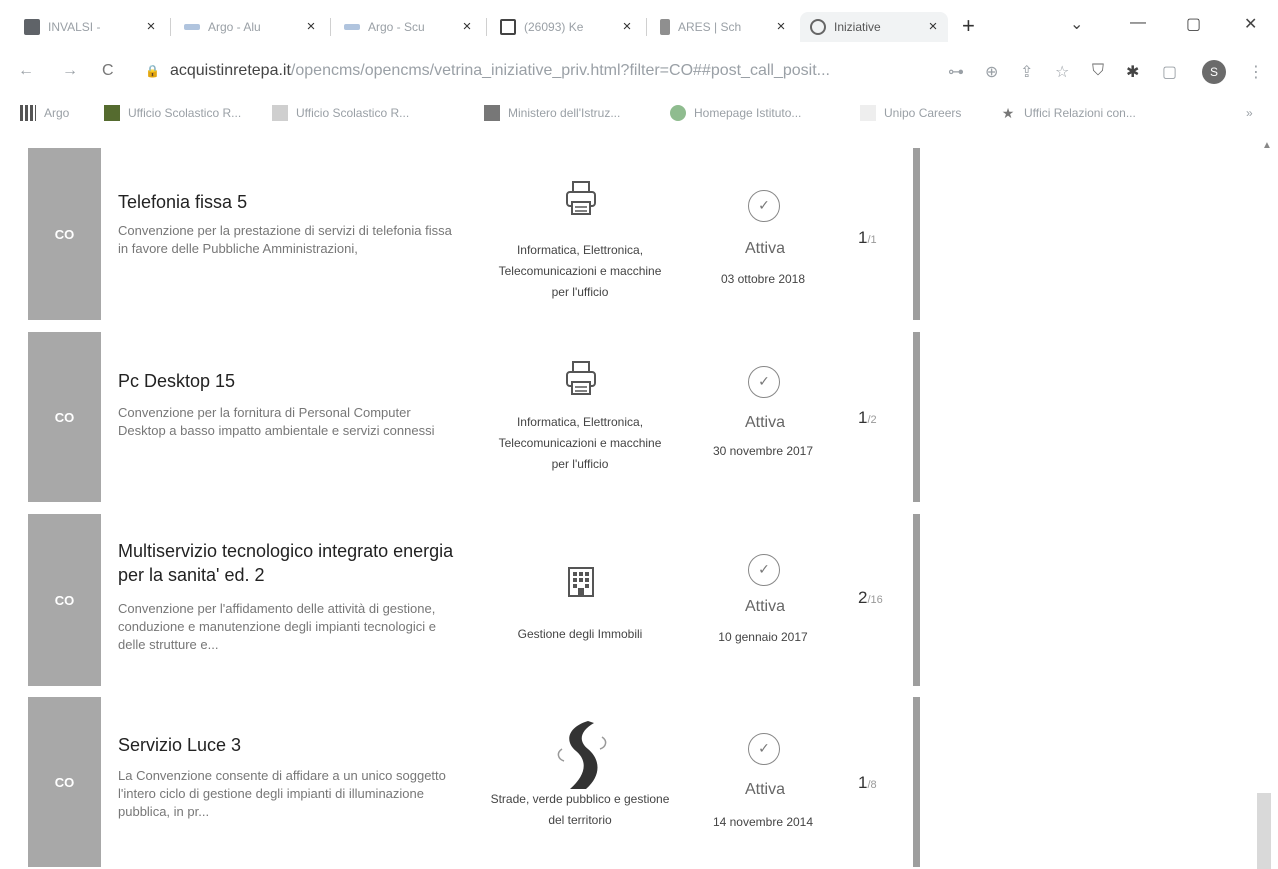 The width and height of the screenshot is (1278, 869). Describe the element at coordinates (32, 27) in the screenshot. I see `invalsi-favicon-icon` at that location.